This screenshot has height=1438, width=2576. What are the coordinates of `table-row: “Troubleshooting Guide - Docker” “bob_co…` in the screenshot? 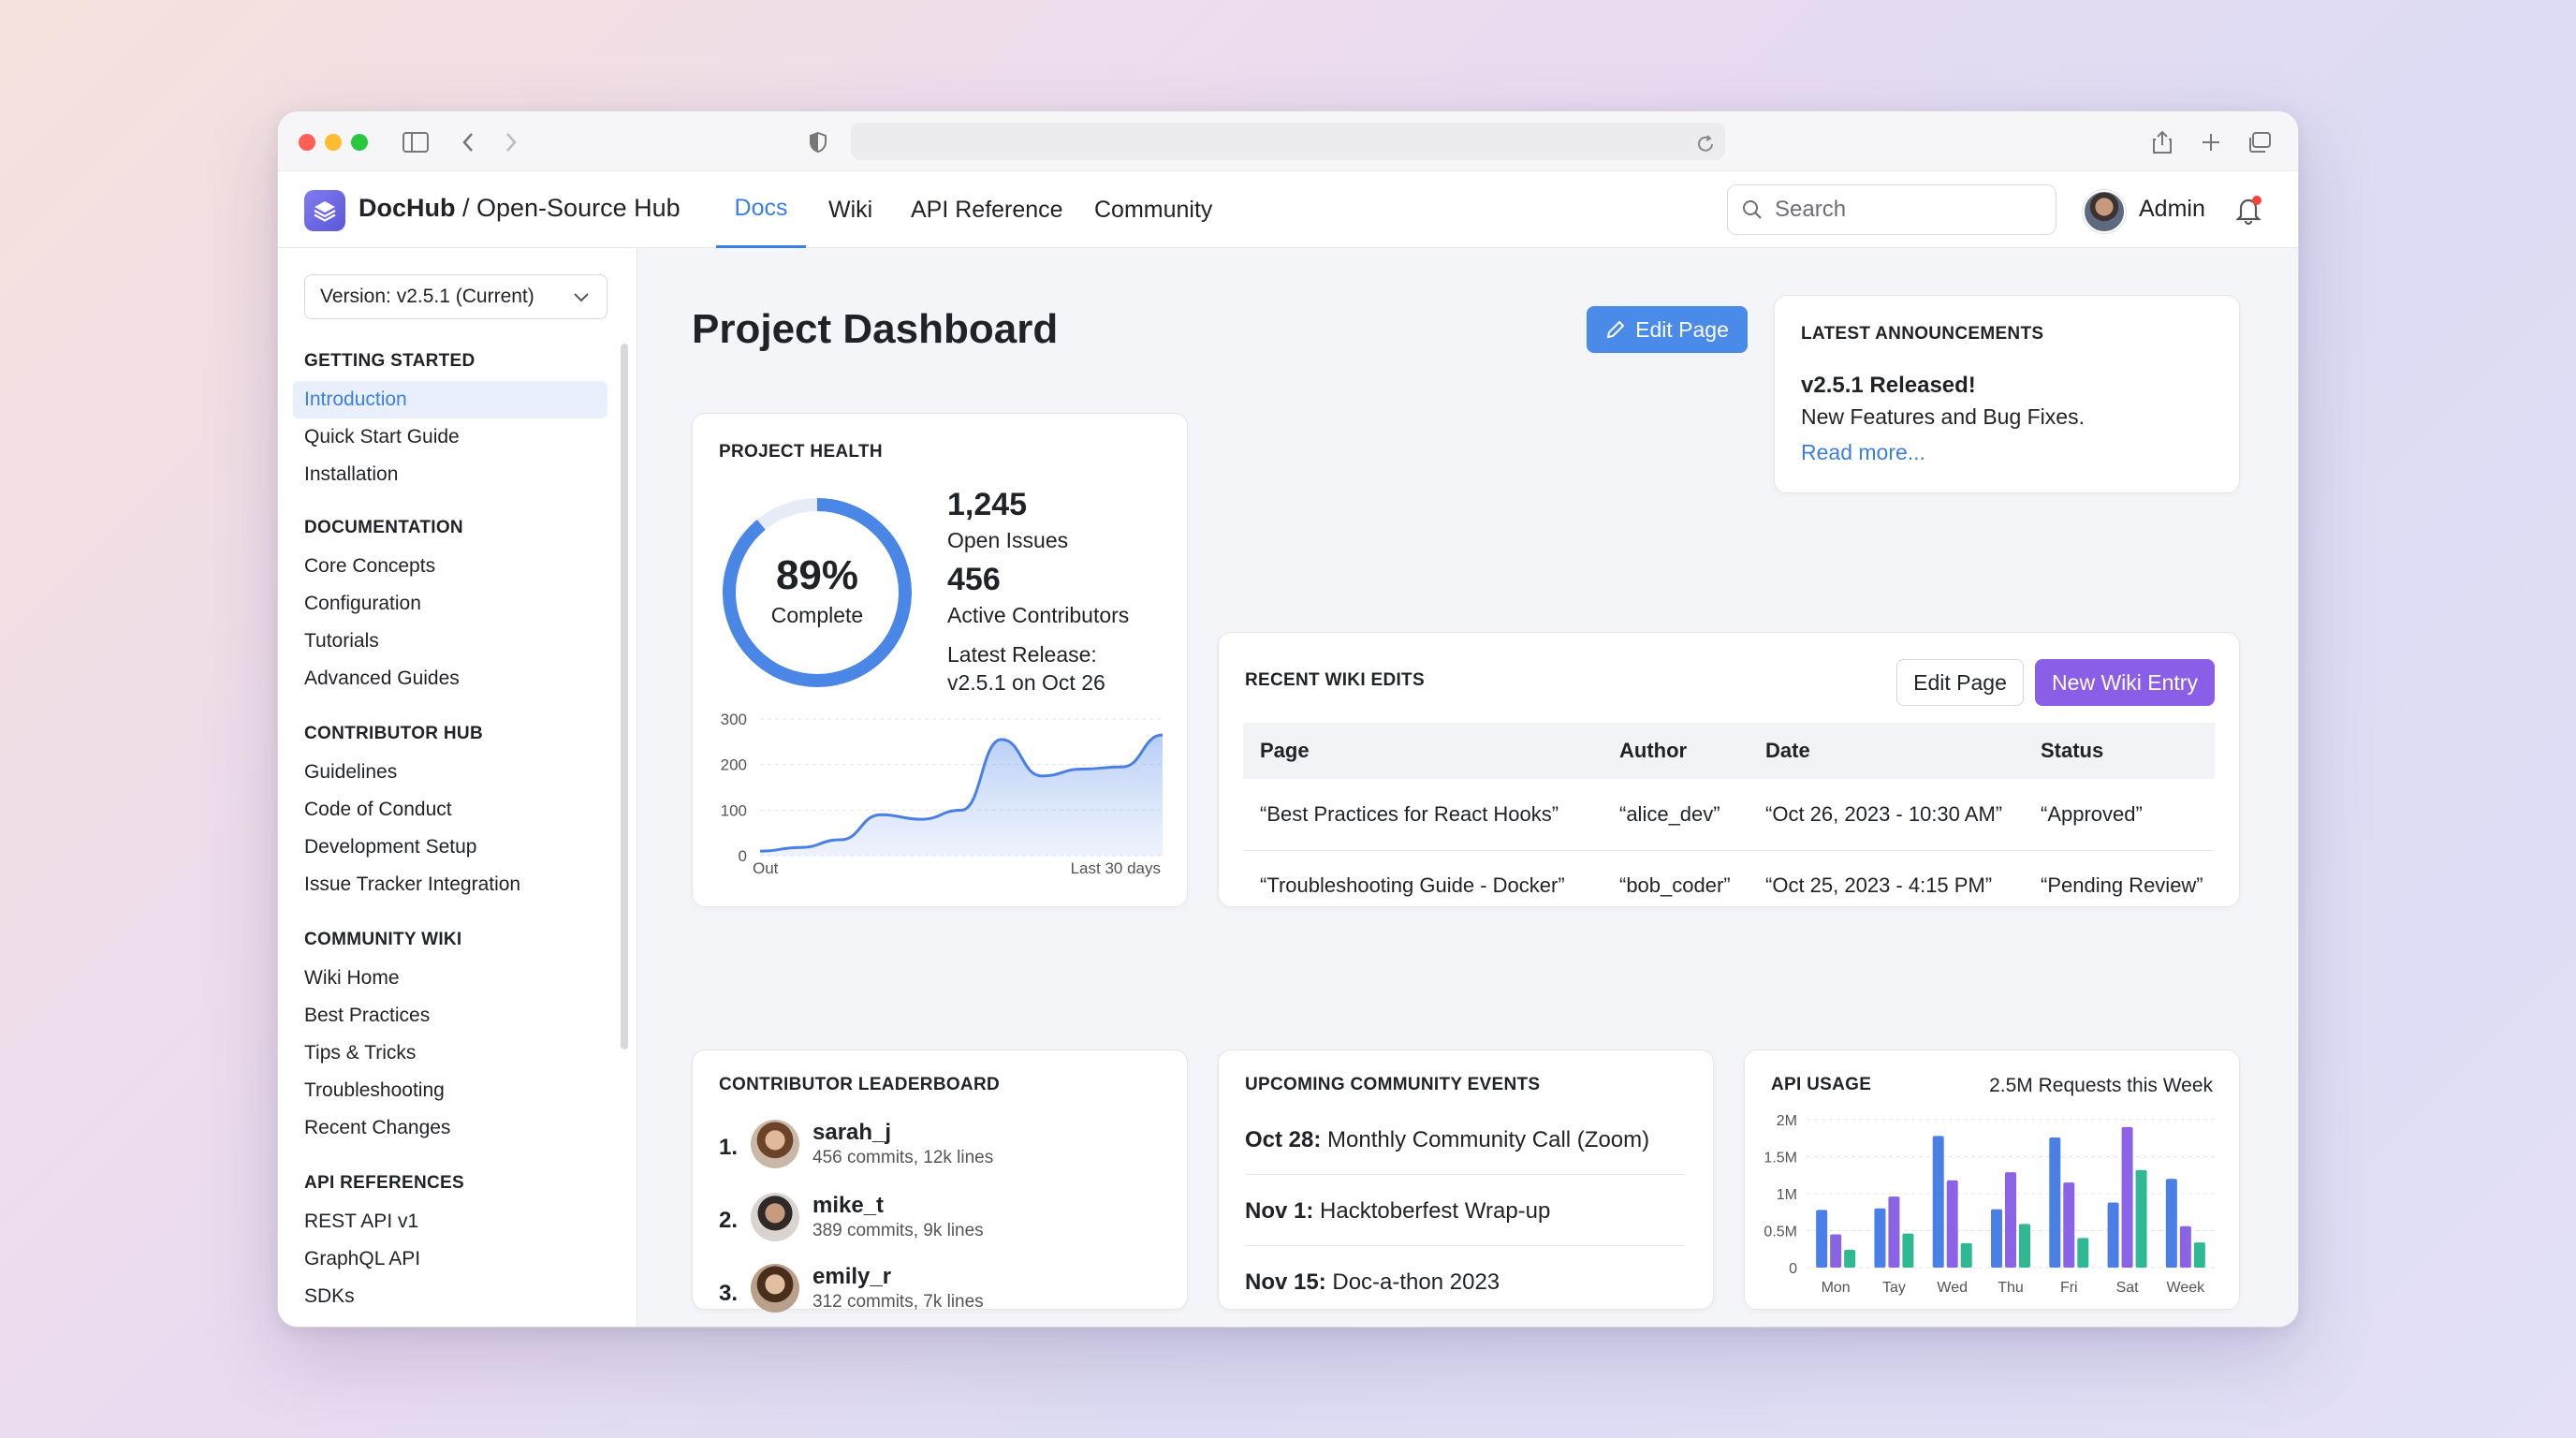 It's located at (1729, 885).